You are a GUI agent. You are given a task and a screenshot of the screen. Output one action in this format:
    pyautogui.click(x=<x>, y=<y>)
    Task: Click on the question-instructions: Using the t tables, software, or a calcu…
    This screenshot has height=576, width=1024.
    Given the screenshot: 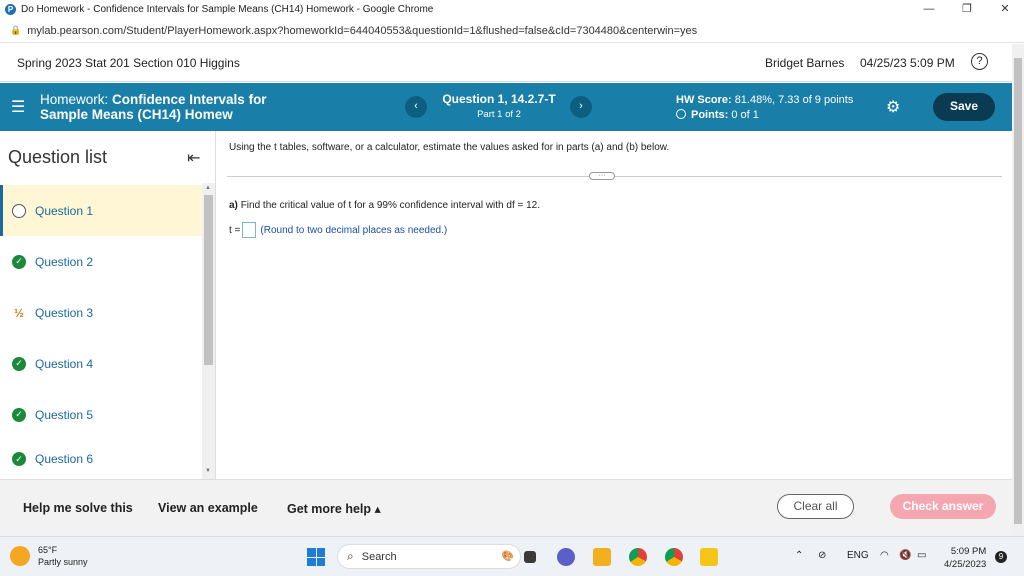 What is the action you would take?
    pyautogui.click(x=449, y=147)
    